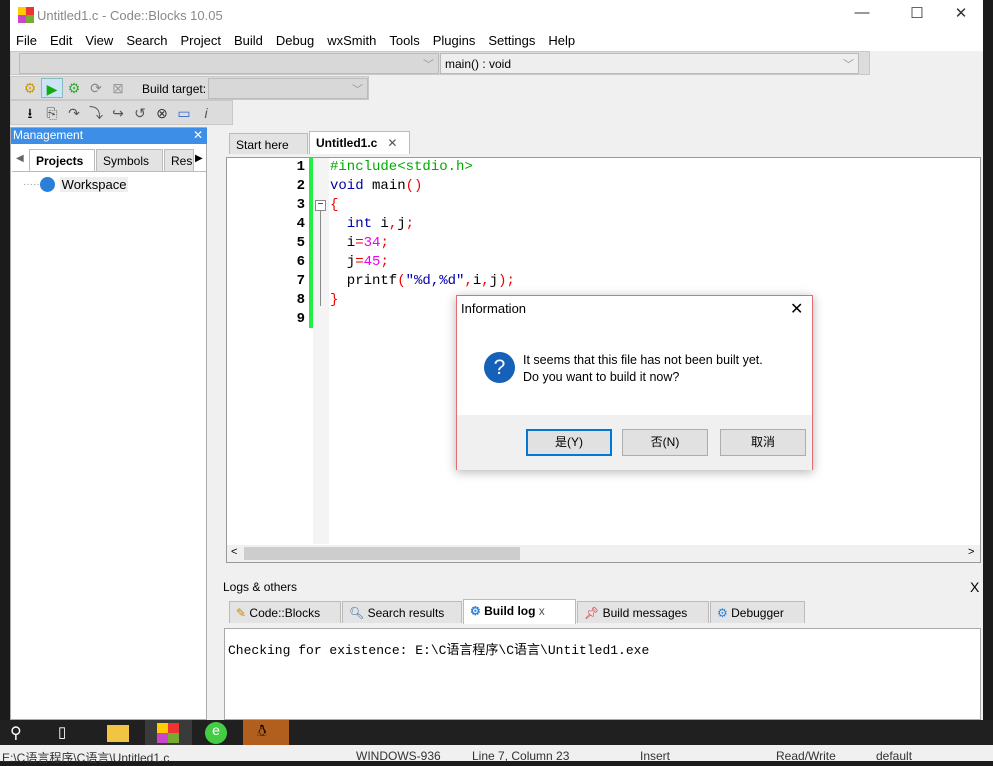 Image resolution: width=993 pixels, height=766 pixels. Describe the element at coordinates (300, 167) in the screenshot. I see `line-number: 1` at that location.